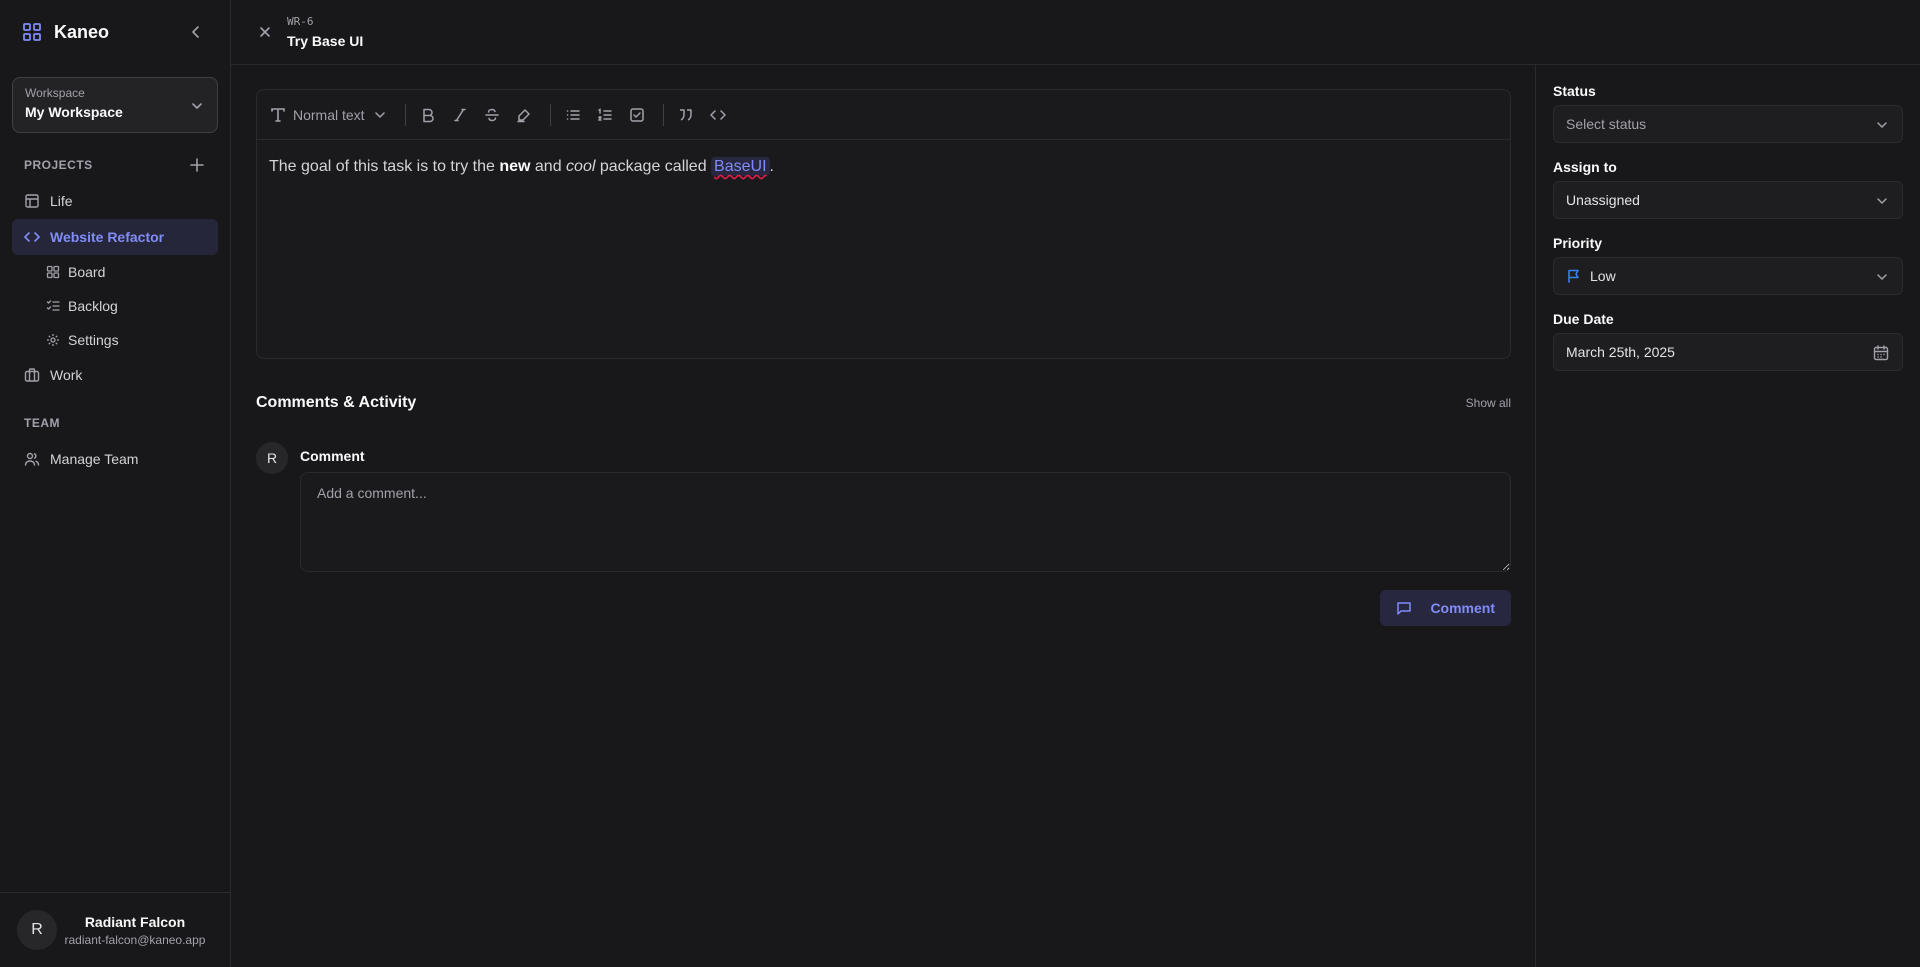  I want to click on submit-comment-button: Comment, so click(1445, 608).